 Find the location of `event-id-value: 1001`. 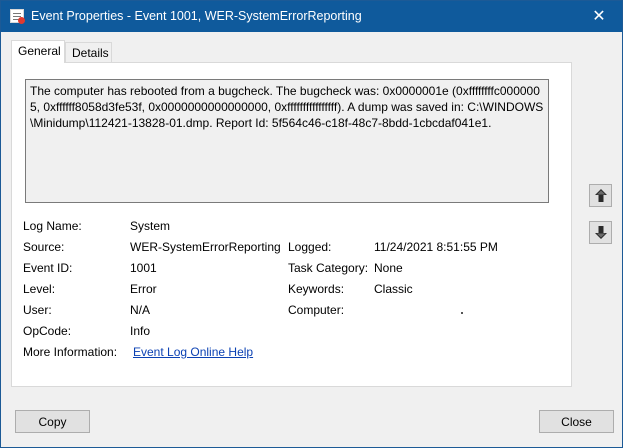

event-id-value: 1001 is located at coordinates (143, 268).